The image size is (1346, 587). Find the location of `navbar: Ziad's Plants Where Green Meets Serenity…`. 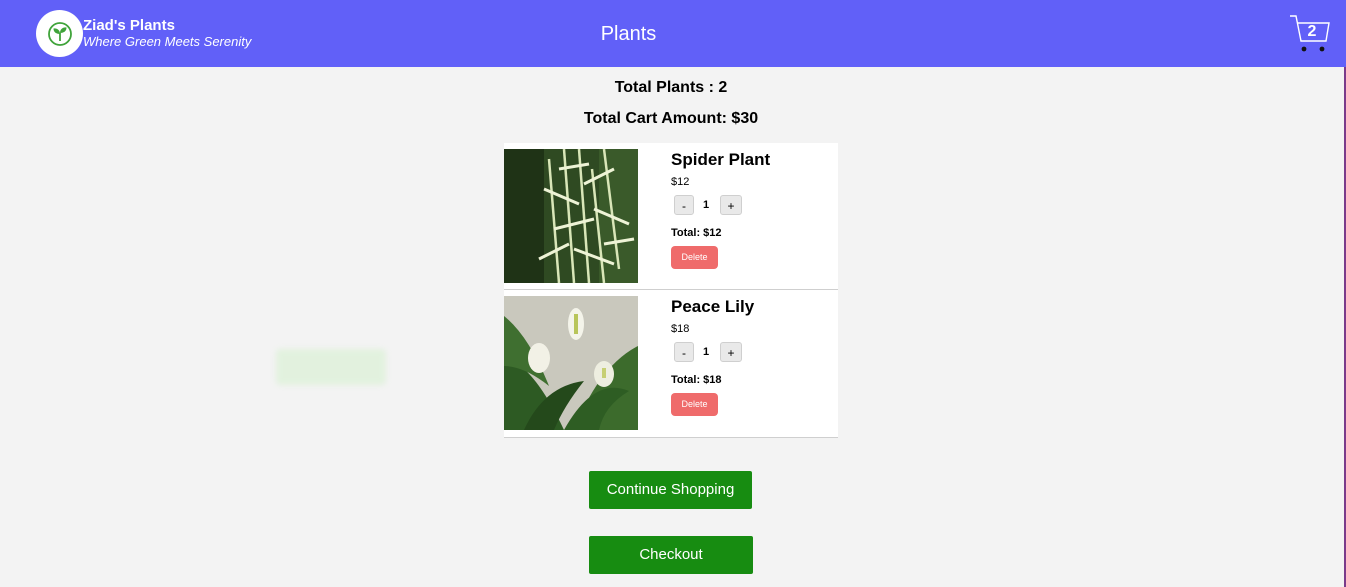

navbar: Ziad's Plants Where Green Meets Serenity… is located at coordinates (673, 33).